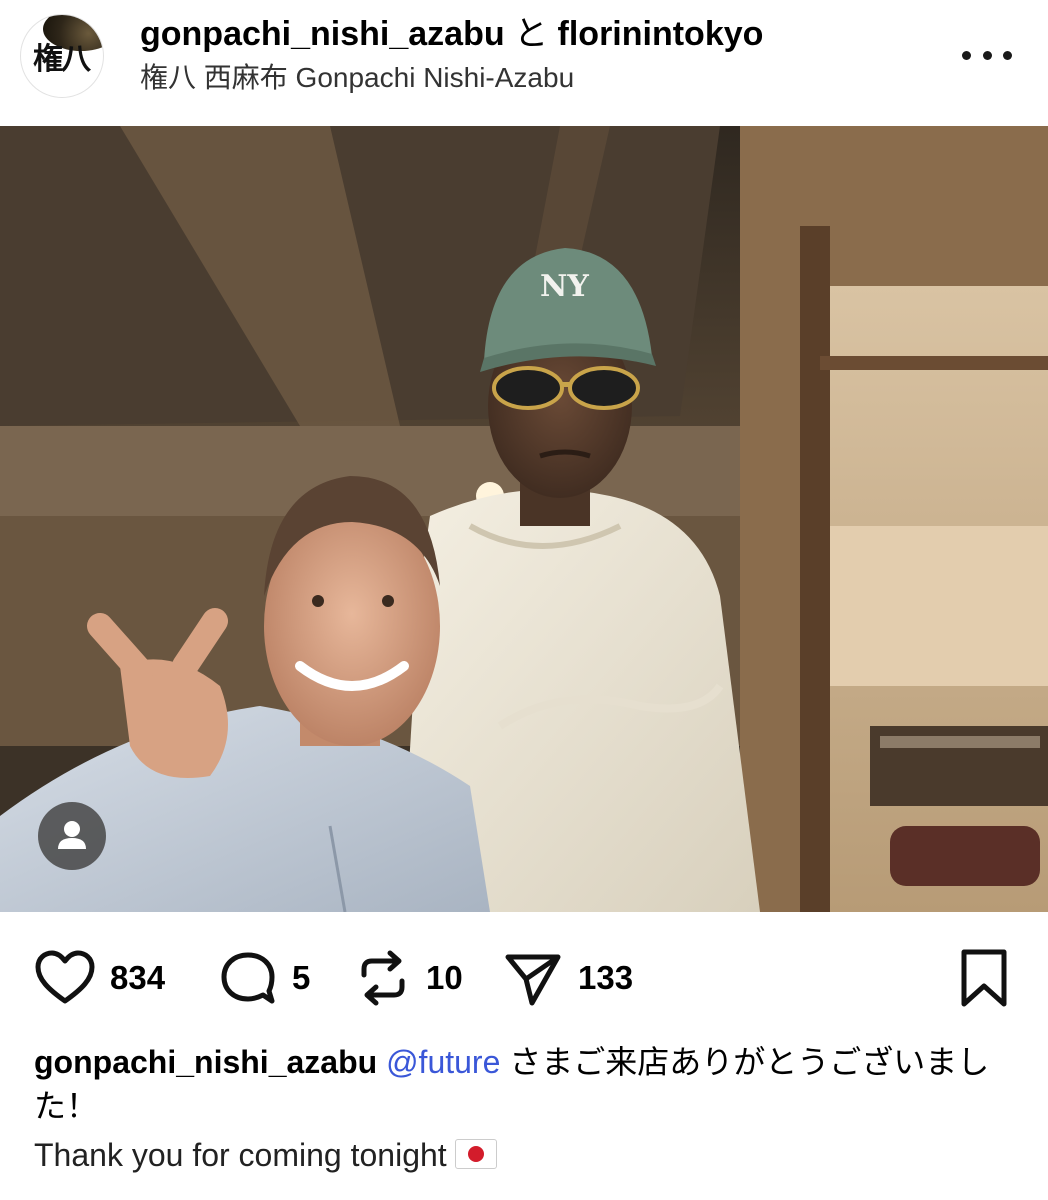 This screenshot has width=1048, height=1200. What do you see at coordinates (567, 978) in the screenshot?
I see `share-button: 133` at bounding box center [567, 978].